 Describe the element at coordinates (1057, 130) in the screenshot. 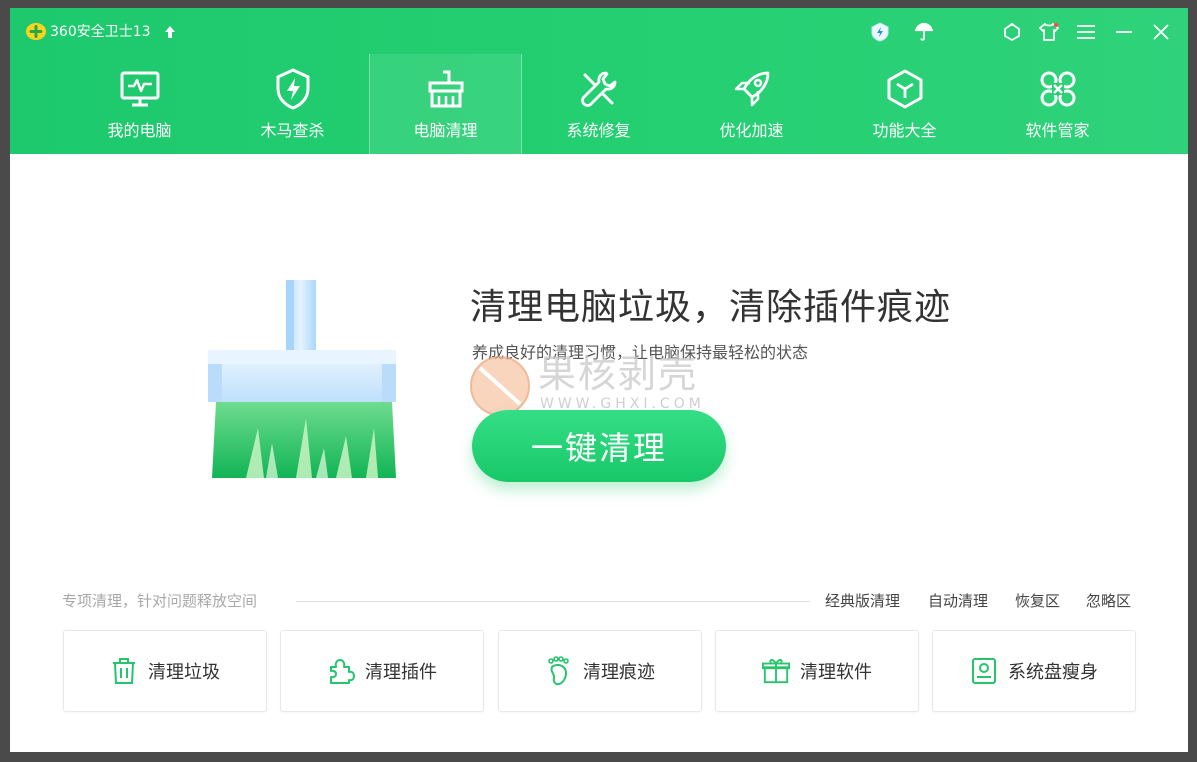

I see `nav-label: 软件管家` at that location.